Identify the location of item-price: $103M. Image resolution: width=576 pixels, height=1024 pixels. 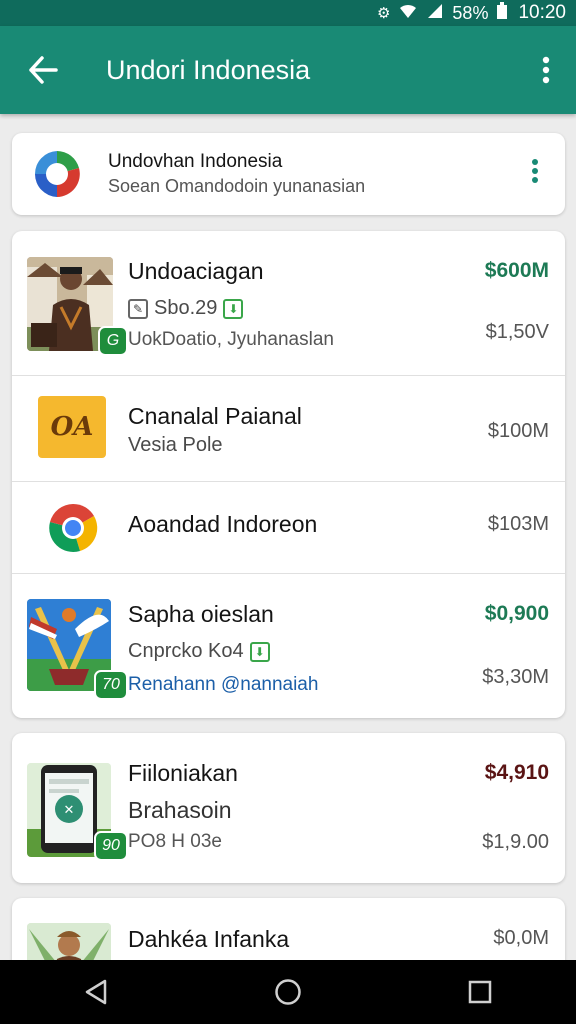
(518, 524).